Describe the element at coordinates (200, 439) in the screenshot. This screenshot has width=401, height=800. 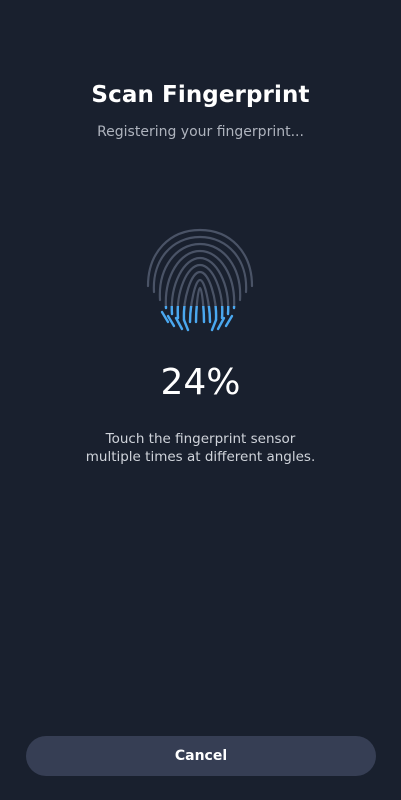
I see `instruction-line-1: Touch the fingerprint sensor` at that location.